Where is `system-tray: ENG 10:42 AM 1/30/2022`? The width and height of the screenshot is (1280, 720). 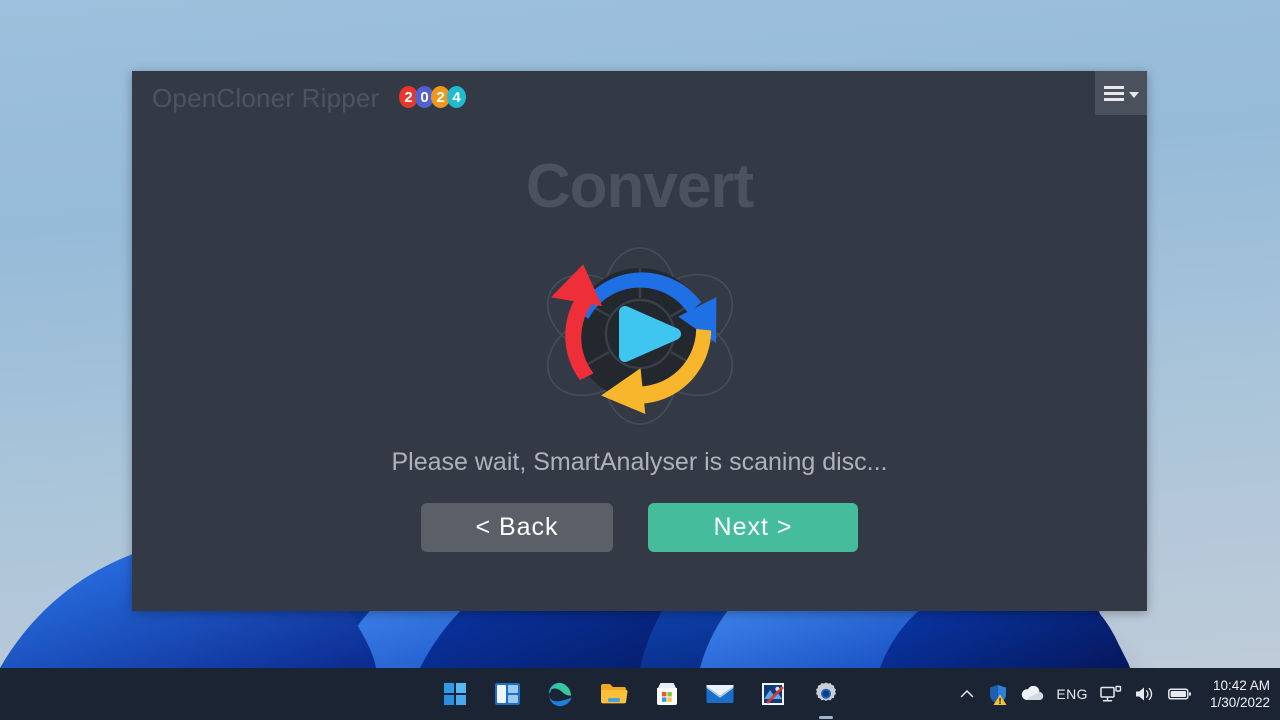 system-tray: ENG 10:42 AM 1/30/2022 is located at coordinates (1114, 694).